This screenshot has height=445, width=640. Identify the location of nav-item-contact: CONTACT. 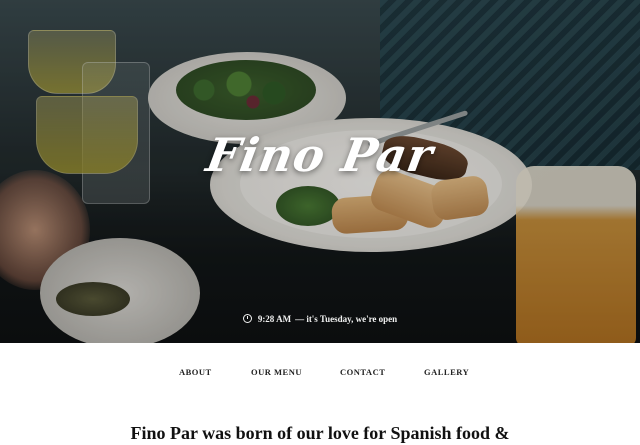
(362, 372).